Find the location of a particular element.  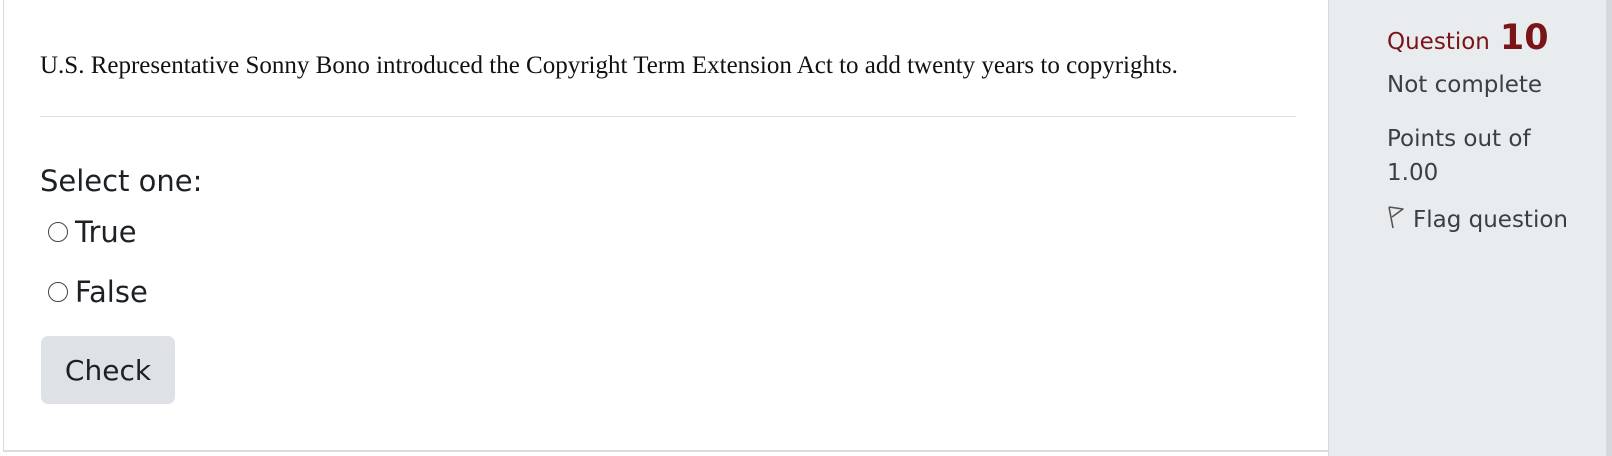

flag-question-link: Flag question is located at coordinates (1477, 220).